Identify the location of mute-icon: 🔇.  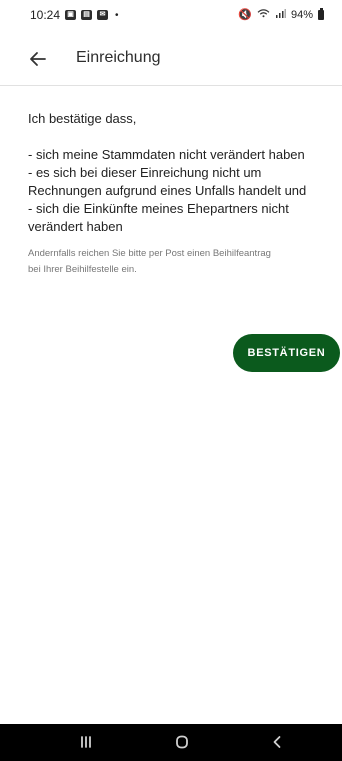
(245, 15).